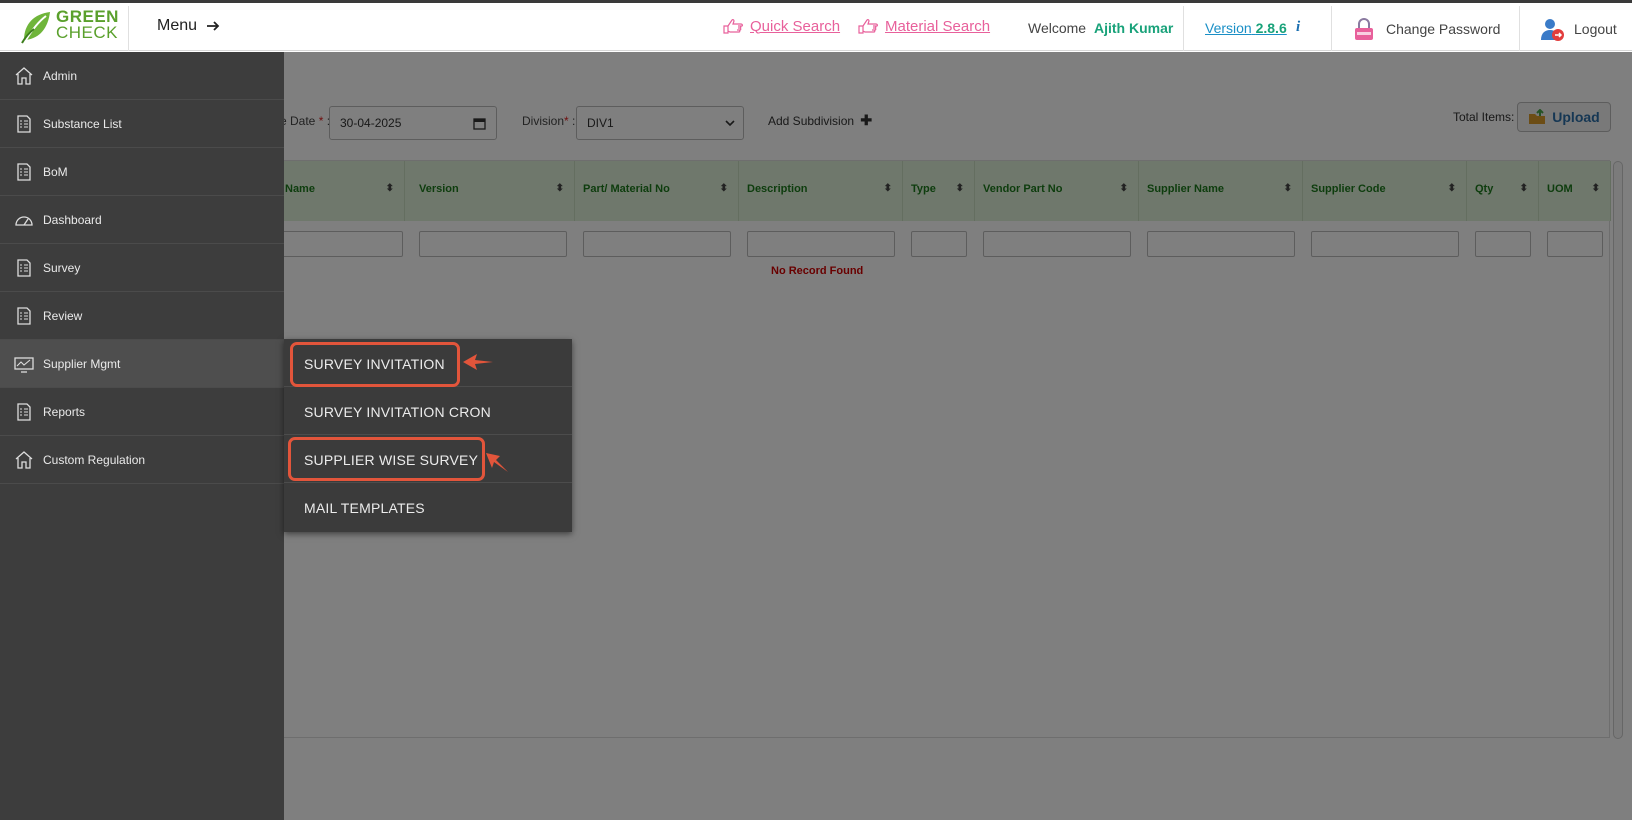 Image resolution: width=1632 pixels, height=820 pixels. What do you see at coordinates (35, 28) in the screenshot?
I see `leaf-icon` at bounding box center [35, 28].